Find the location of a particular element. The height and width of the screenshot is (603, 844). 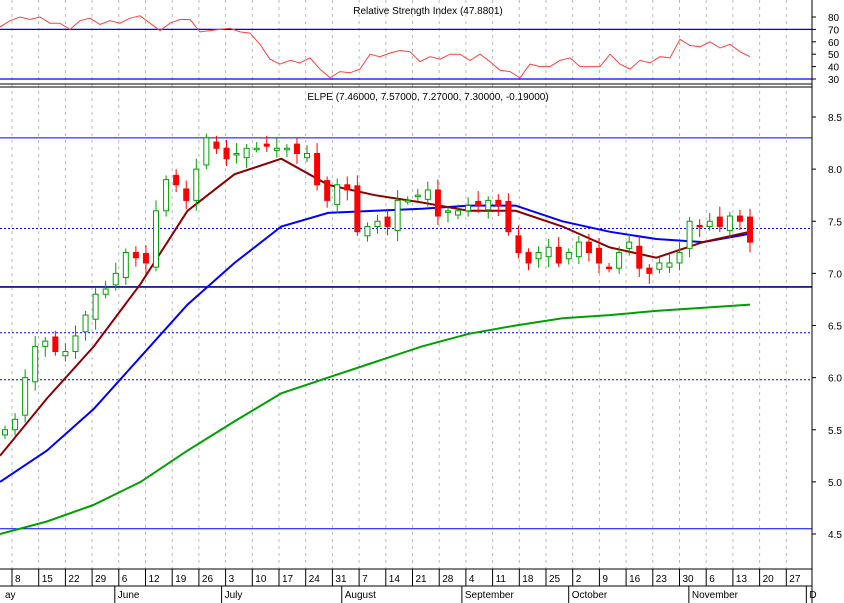

day-label: 2 is located at coordinates (579, 579).